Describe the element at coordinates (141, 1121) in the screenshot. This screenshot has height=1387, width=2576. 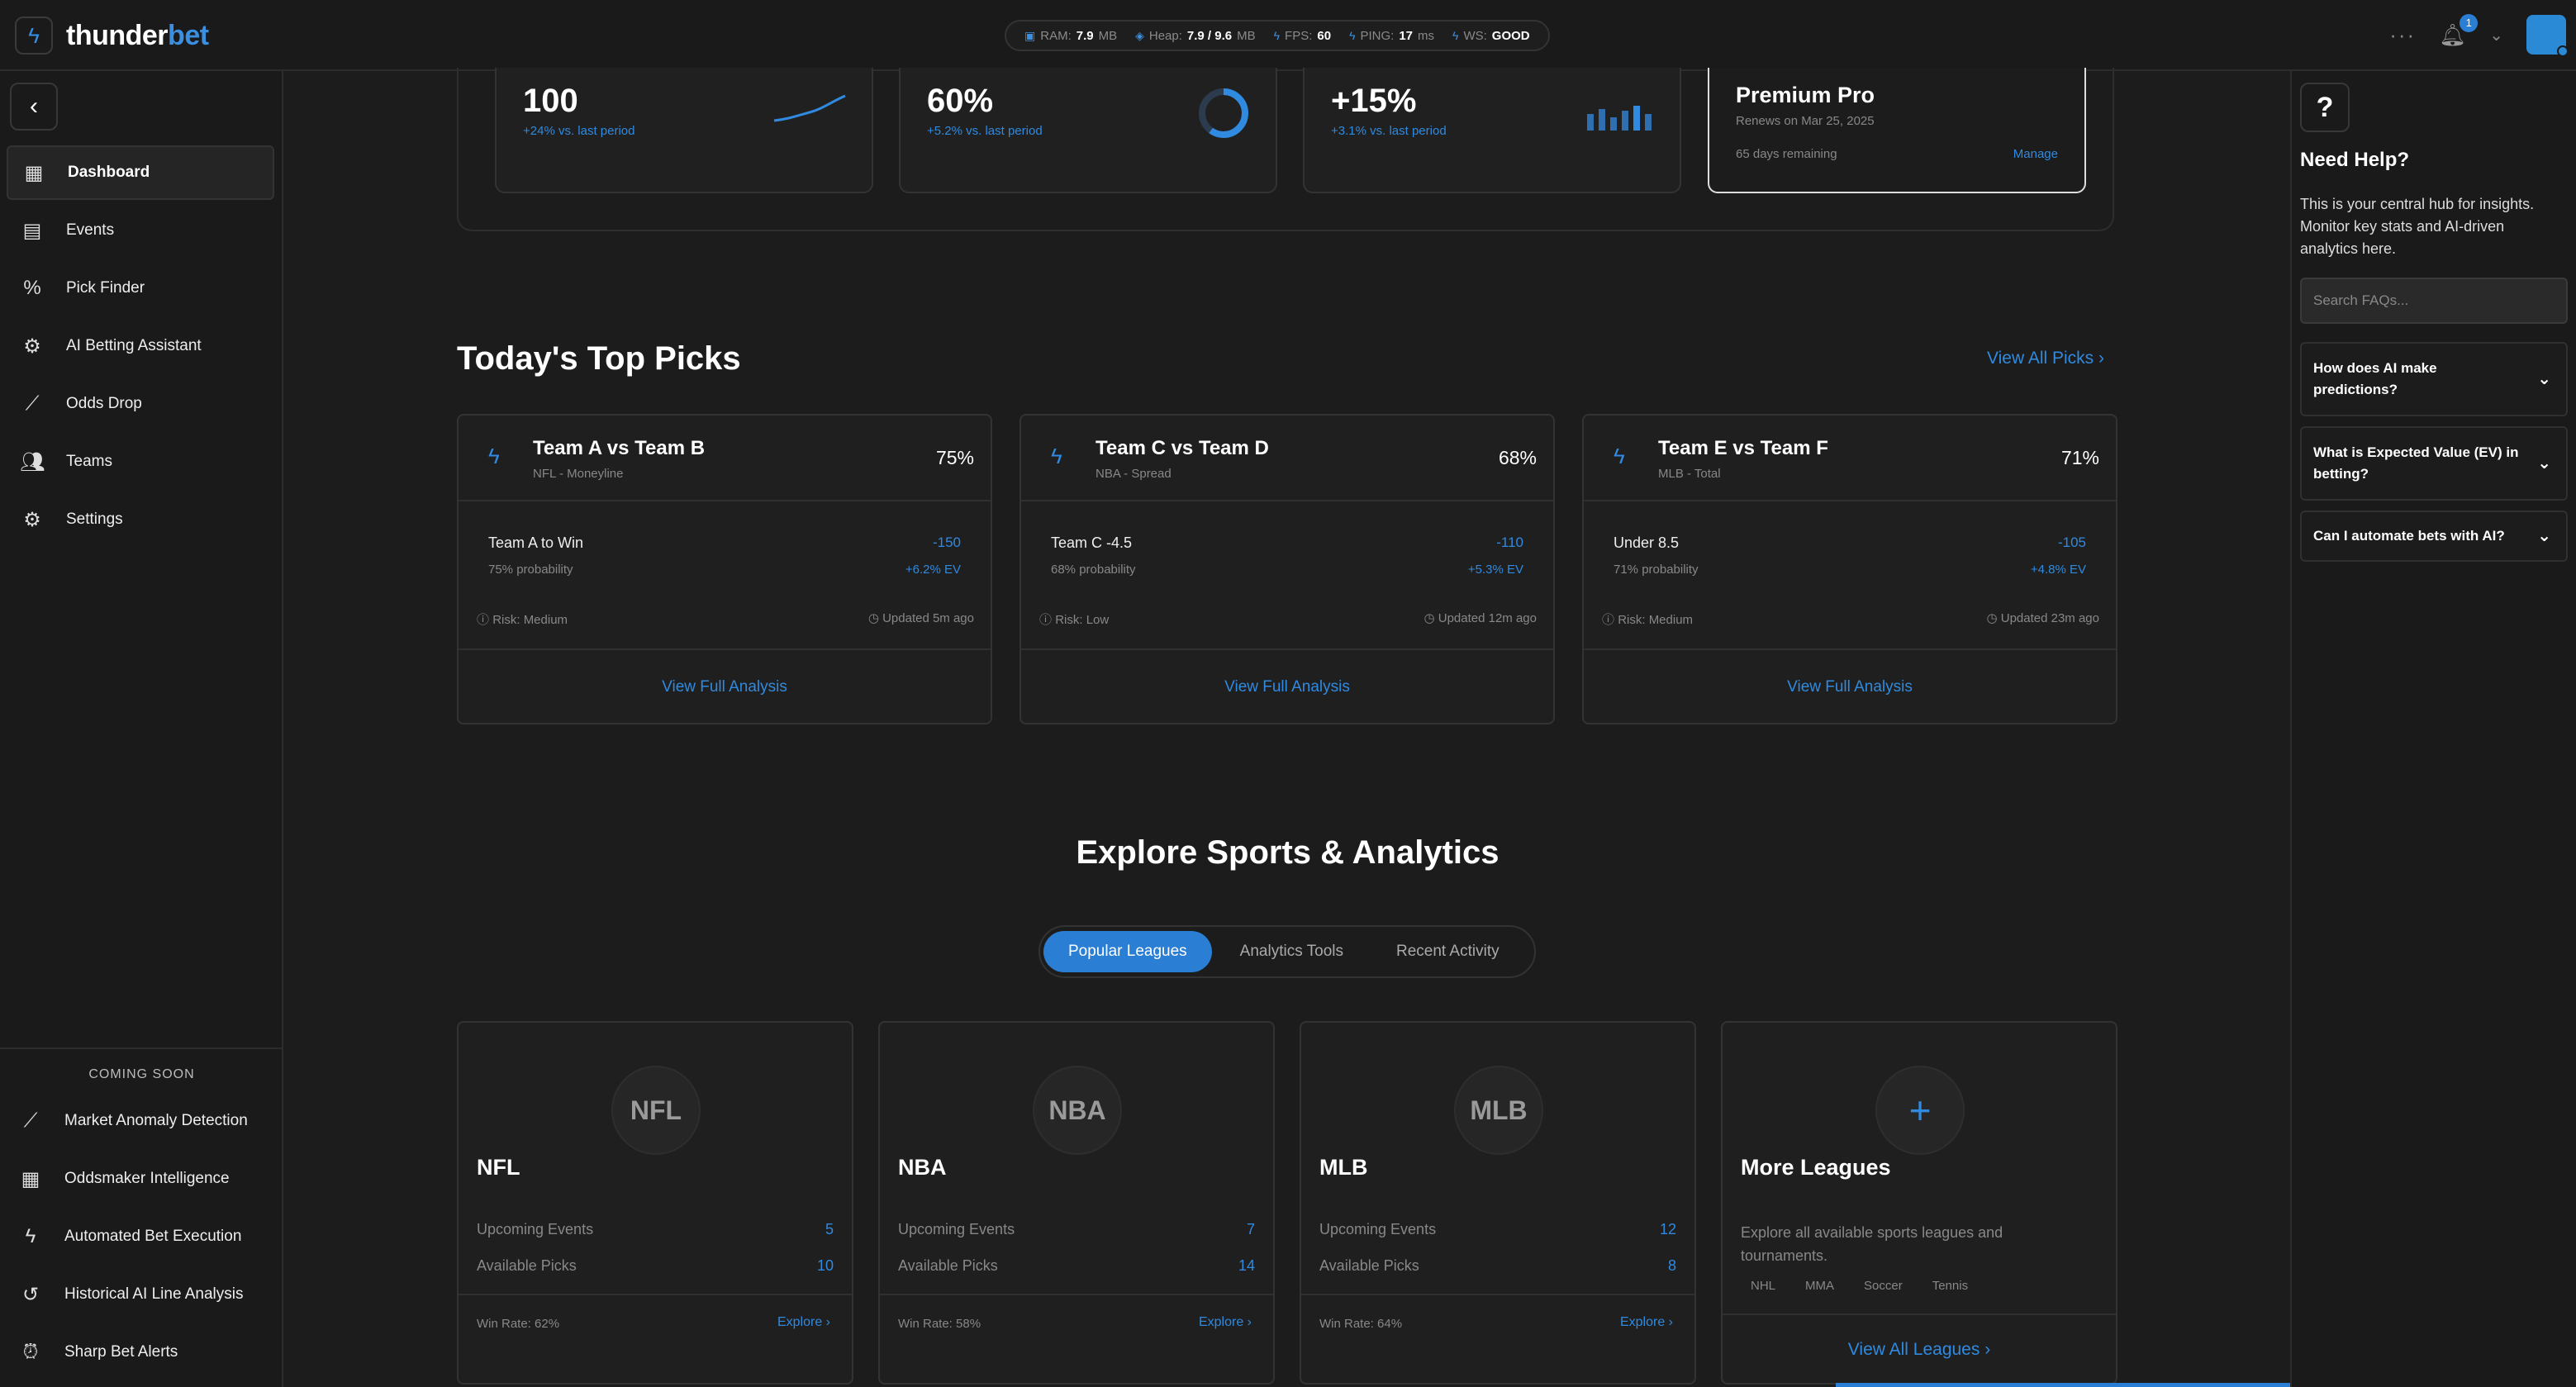
I see `sidebar-item-market-anomaly: ⟋ Market Anomaly Detection` at that location.